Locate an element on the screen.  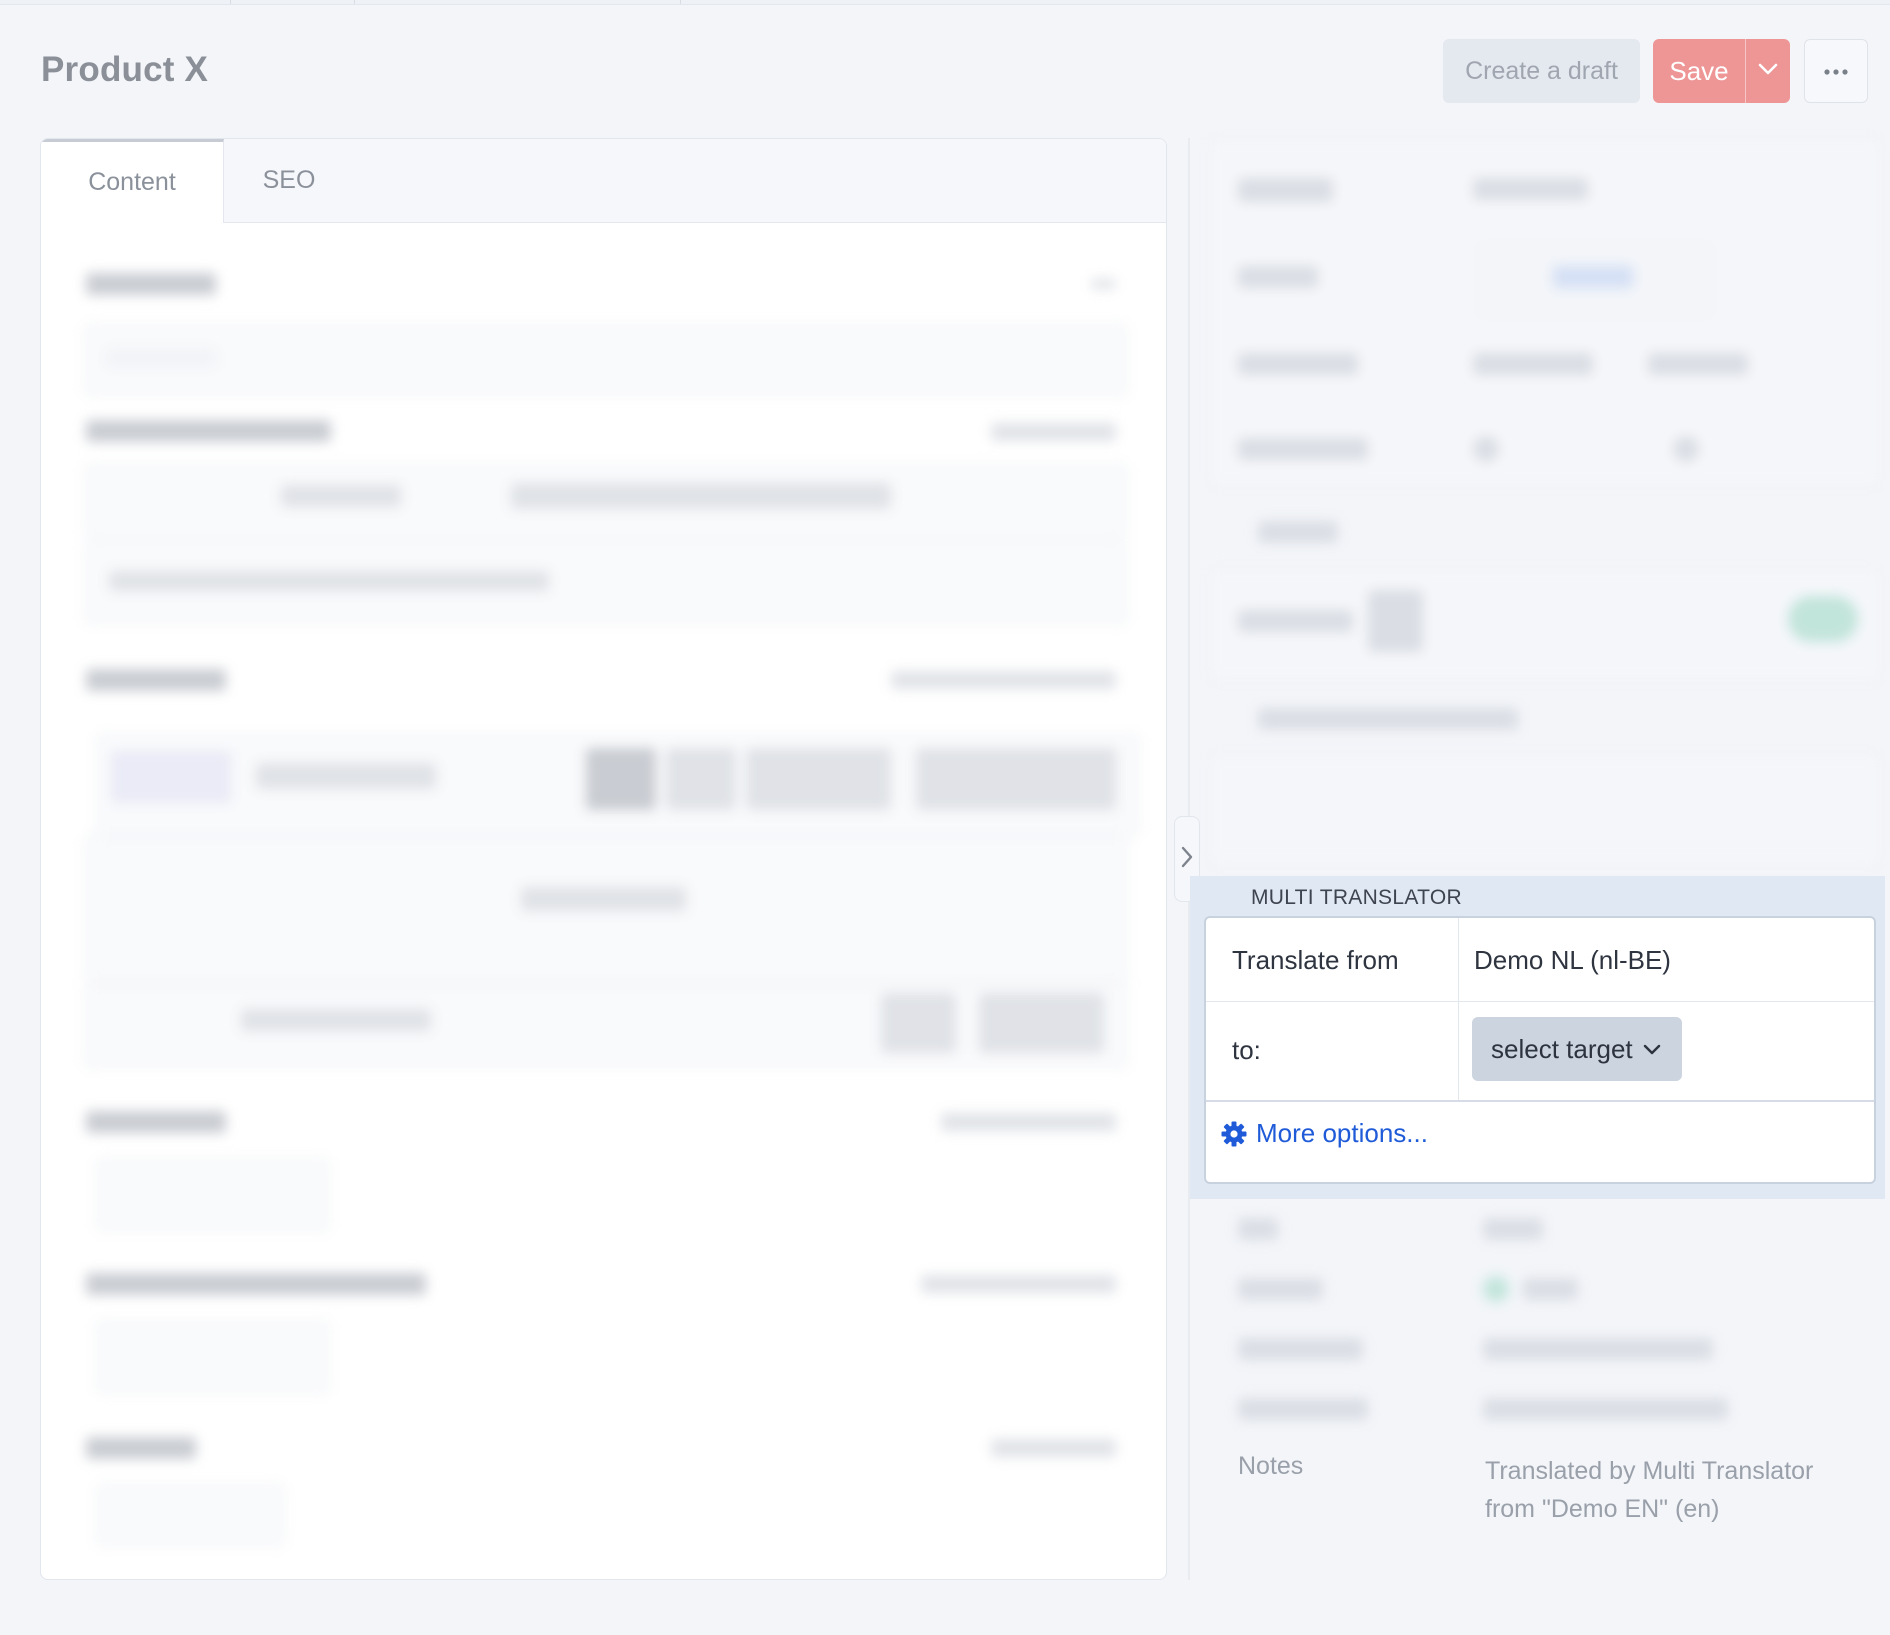
tab-content: Content is located at coordinates (132, 181).